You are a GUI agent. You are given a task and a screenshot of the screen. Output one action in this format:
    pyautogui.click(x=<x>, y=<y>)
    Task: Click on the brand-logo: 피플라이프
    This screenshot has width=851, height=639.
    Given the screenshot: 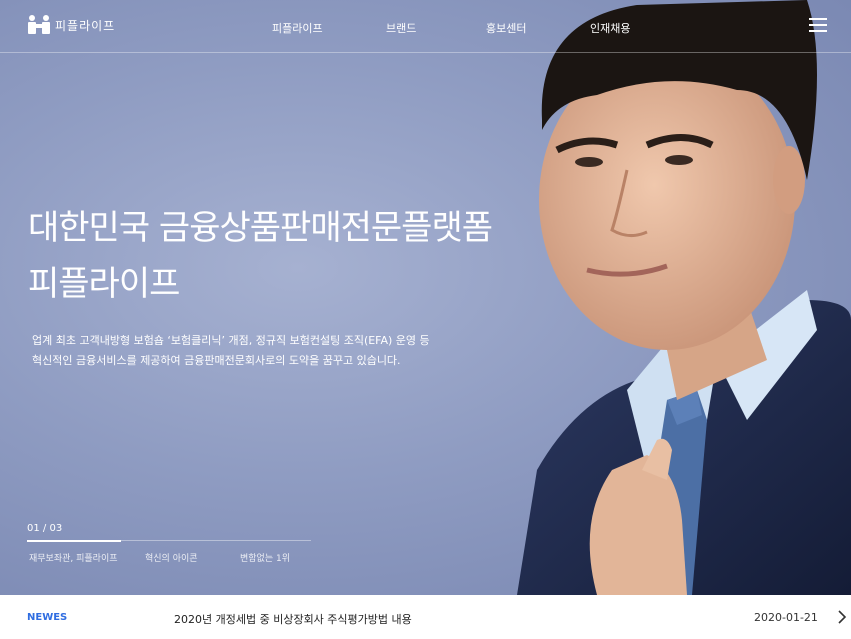 What is the action you would take?
    pyautogui.click(x=71, y=25)
    